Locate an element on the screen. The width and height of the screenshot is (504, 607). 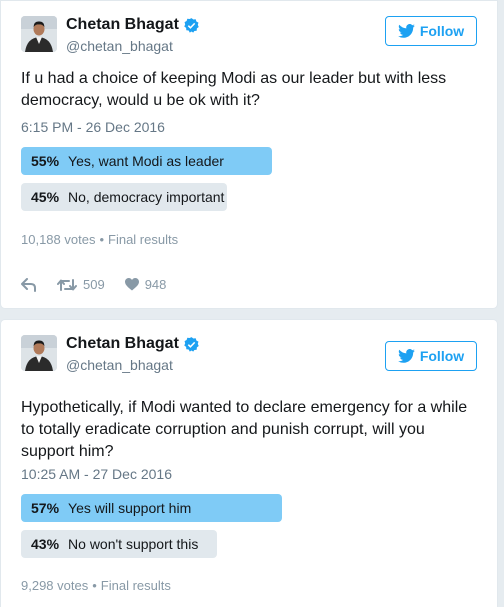
tweet-actions: 509 948 is located at coordinates (103, 284).